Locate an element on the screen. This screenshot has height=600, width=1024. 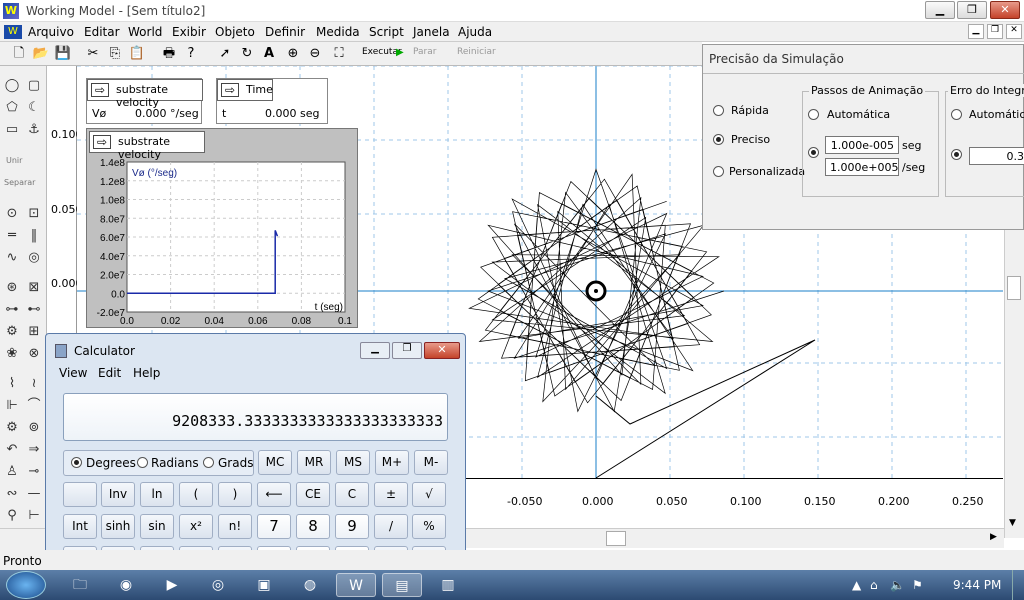
time-step-input: 1.000e-005 is located at coordinates (862, 145).